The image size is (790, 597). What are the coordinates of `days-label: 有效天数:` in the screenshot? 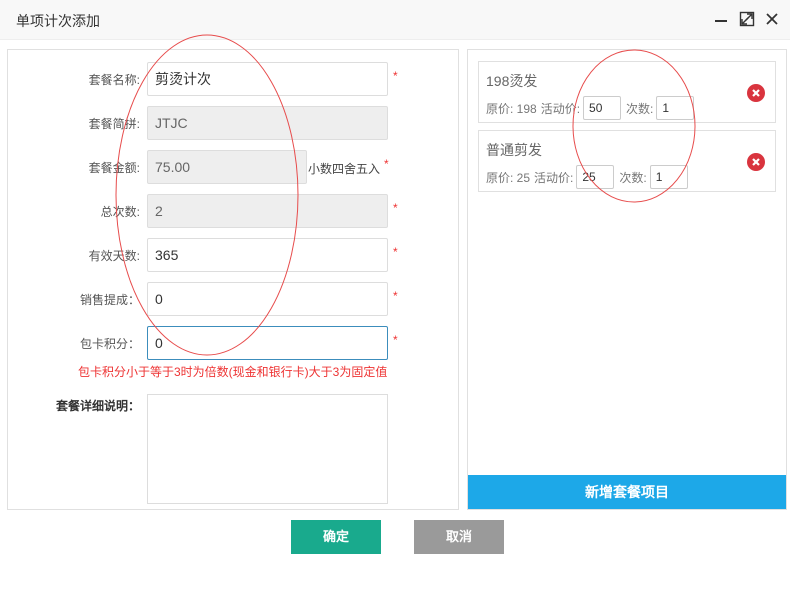 It's located at (114, 255).